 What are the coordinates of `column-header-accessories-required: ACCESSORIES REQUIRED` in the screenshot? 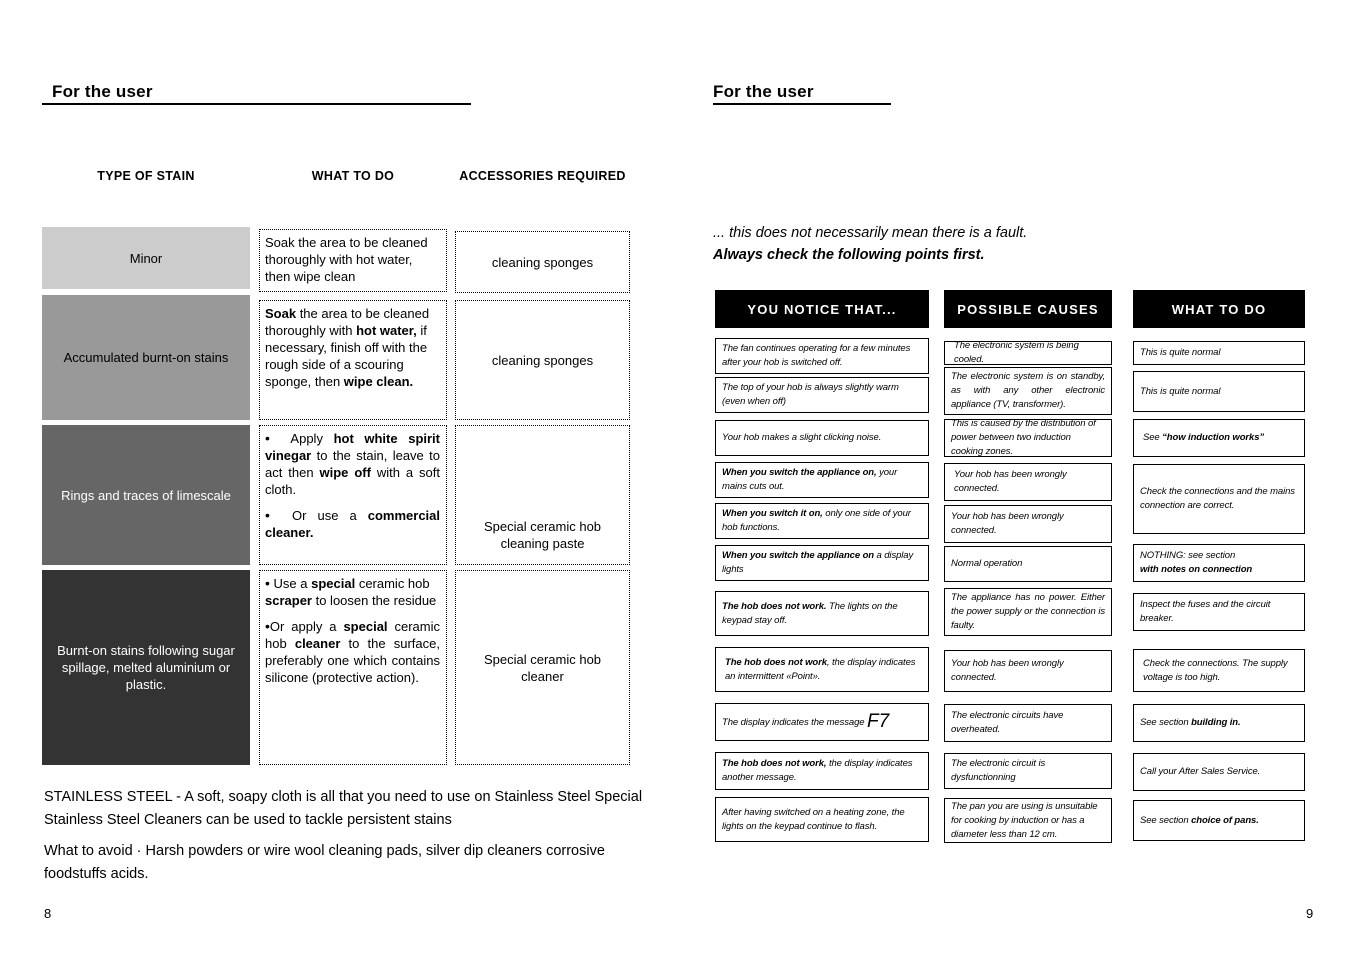 It's located at (542, 176).